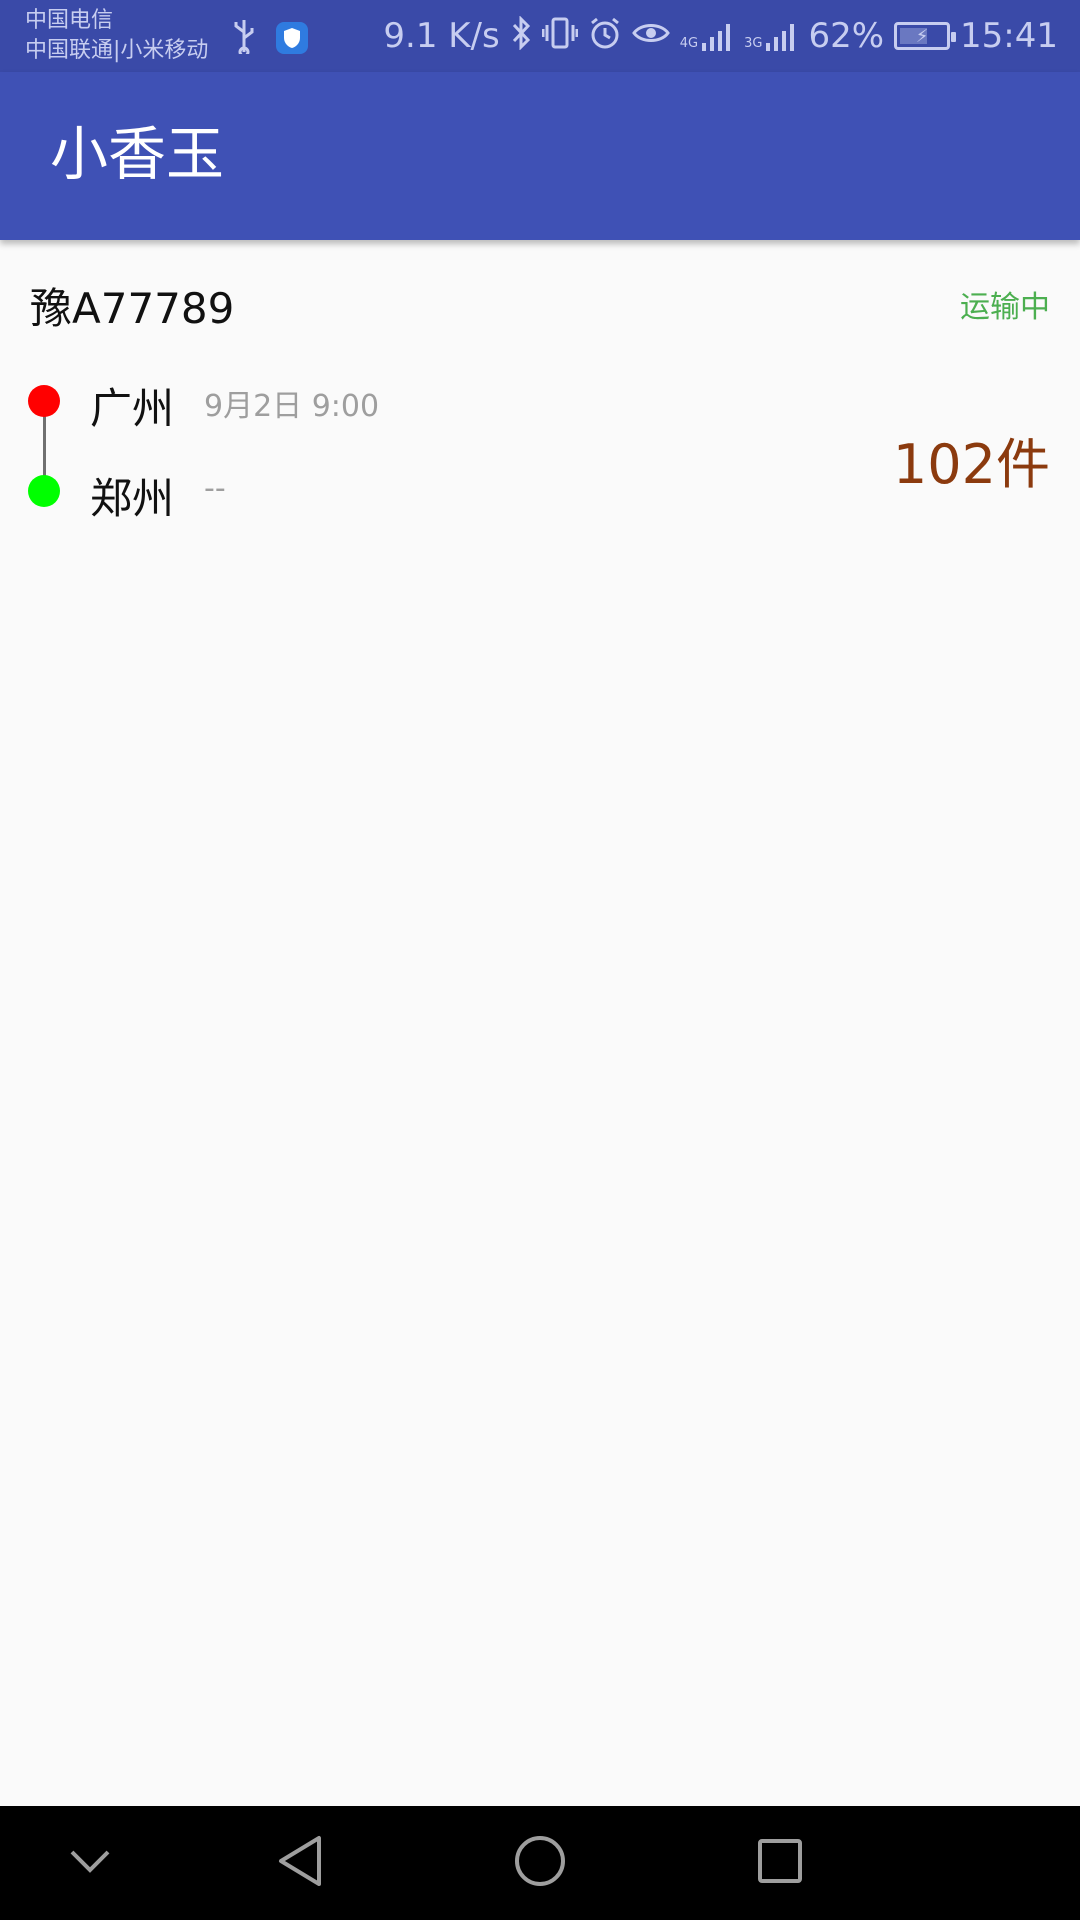 The image size is (1080, 1920). I want to click on vibrate-icon, so click(560, 36).